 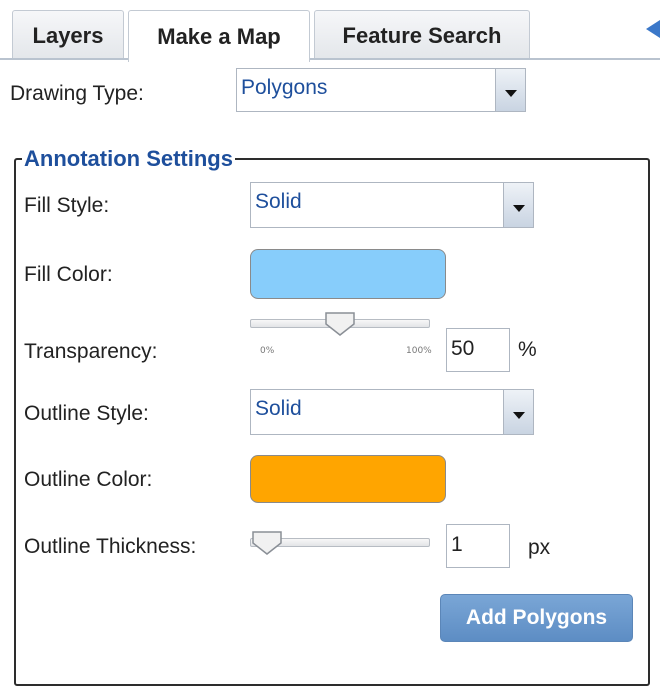 I want to click on transparency-min-label: 0%, so click(x=267, y=351).